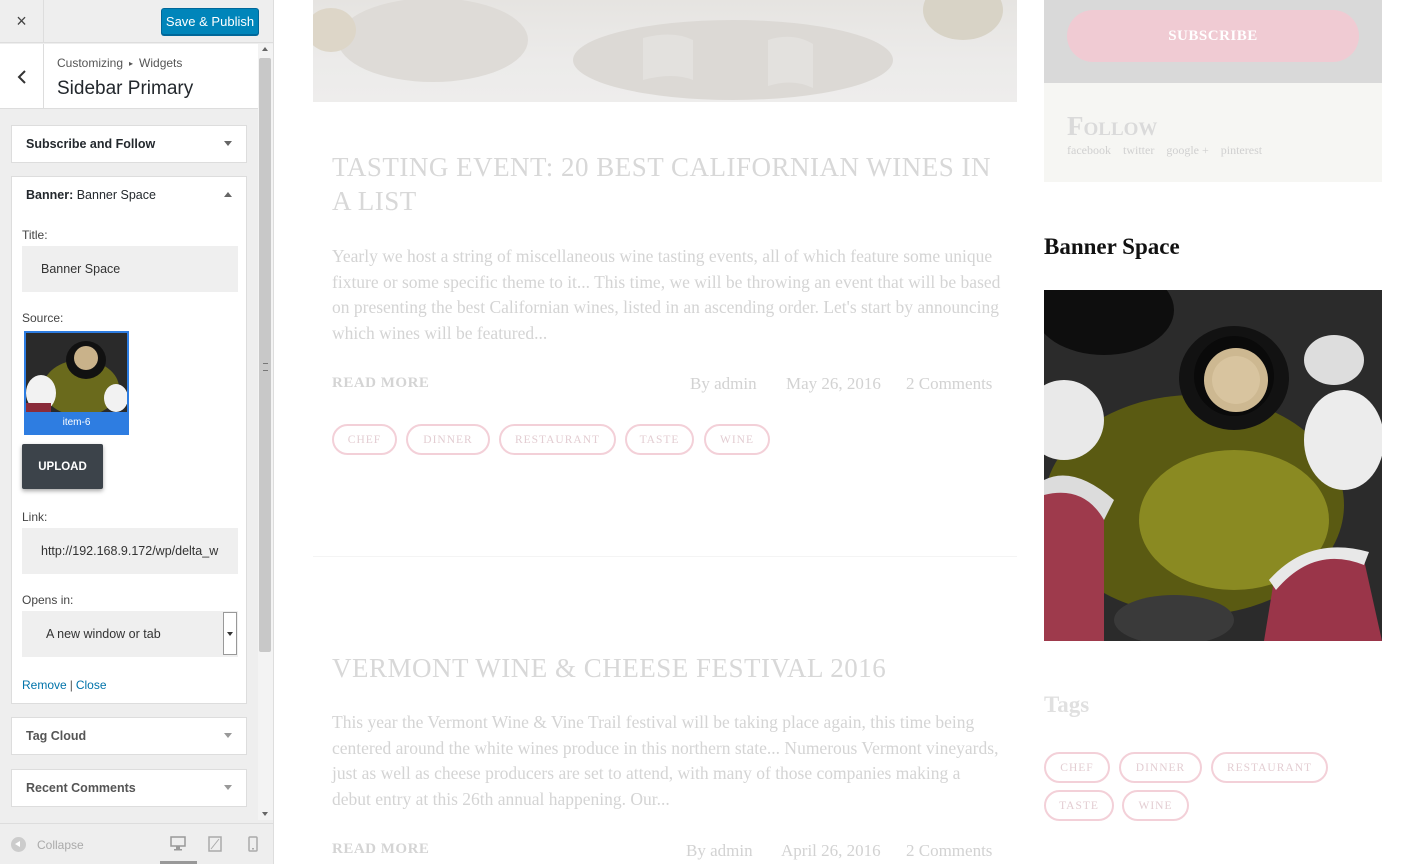 This screenshot has width=1419, height=864. Describe the element at coordinates (448, 439) in the screenshot. I see `post-tag-dinner: DINNER` at that location.